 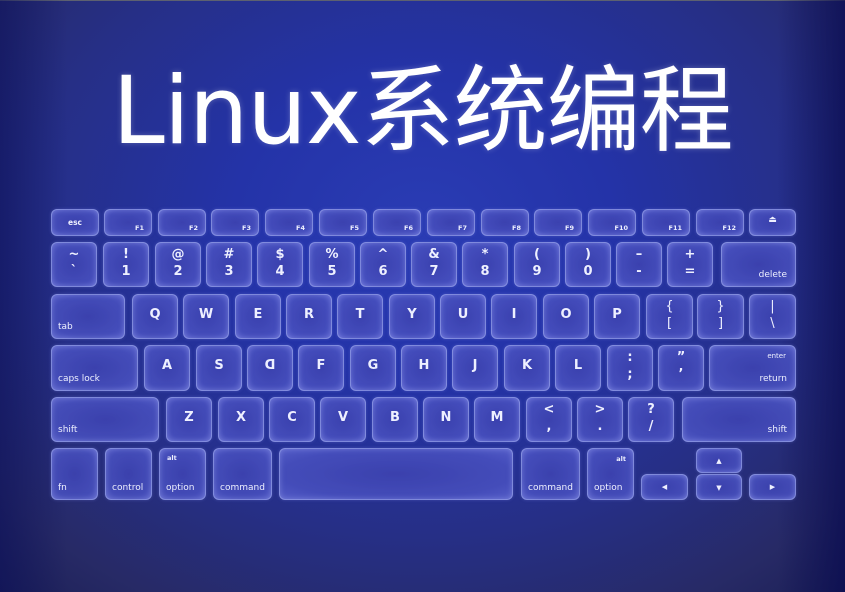 What do you see at coordinates (772, 487) in the screenshot?
I see `key-arrow-right: ▶` at bounding box center [772, 487].